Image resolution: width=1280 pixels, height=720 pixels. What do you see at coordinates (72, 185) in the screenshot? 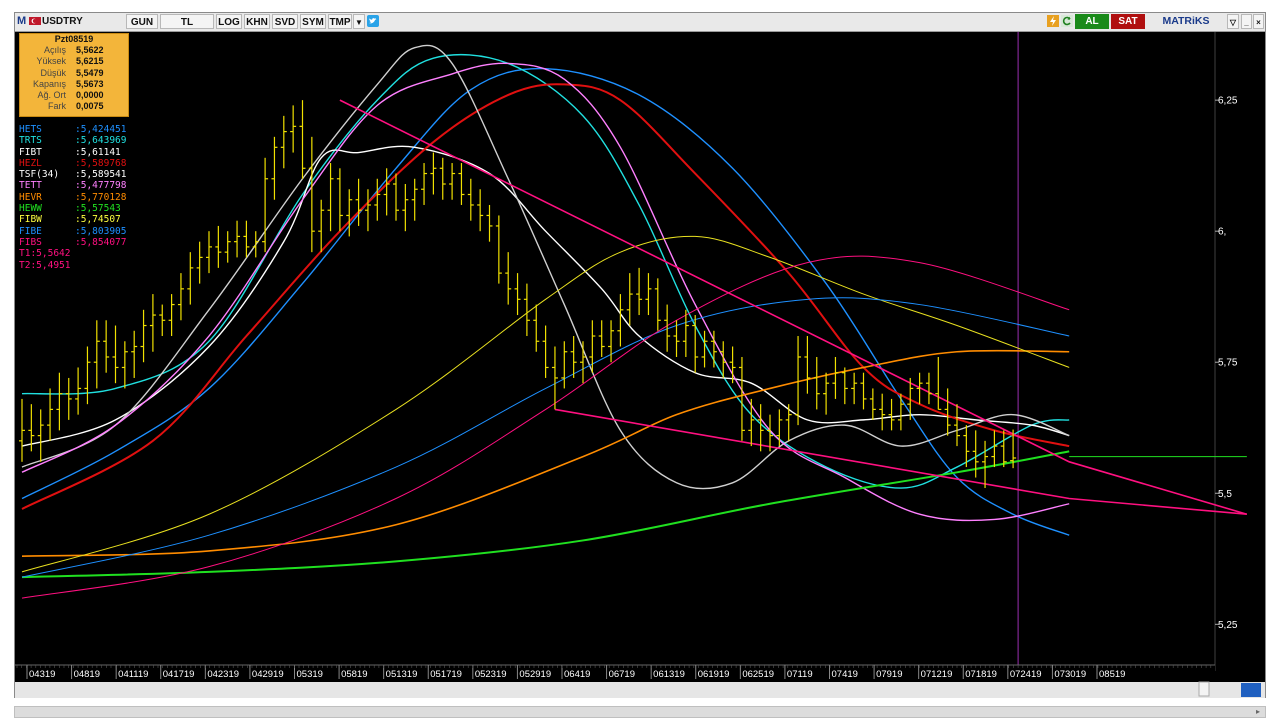
I see `legend-item-tett: TETT :5,477798` at bounding box center [72, 185].